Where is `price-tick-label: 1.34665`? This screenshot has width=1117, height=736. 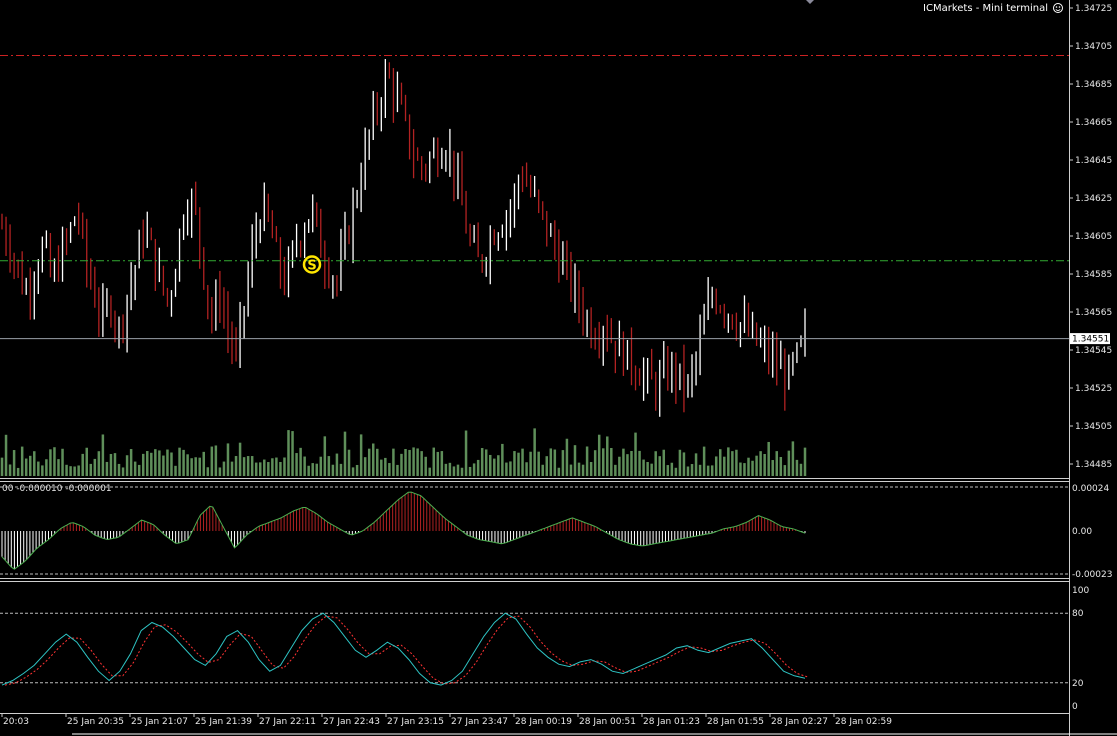
price-tick-label: 1.34665 is located at coordinates (1093, 123).